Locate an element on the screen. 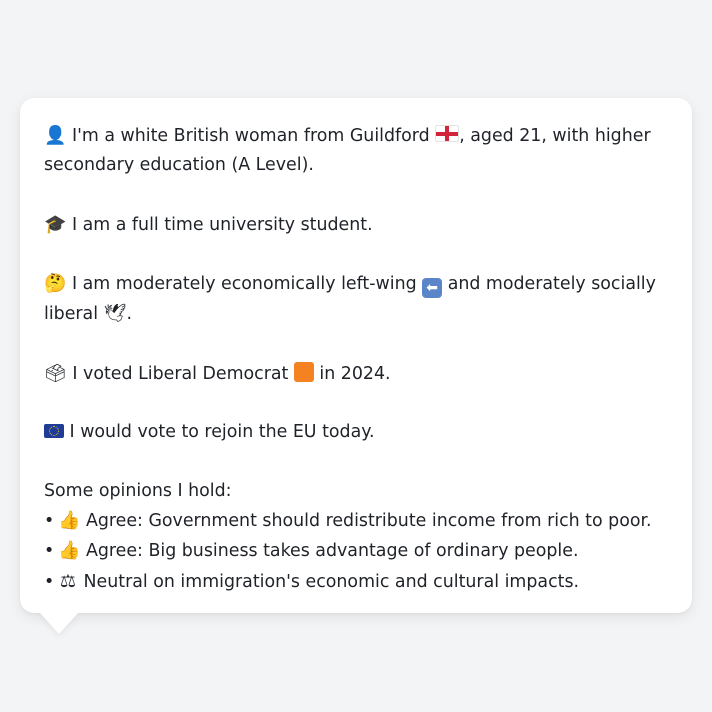 Image resolution: width=712 pixels, height=712 pixels. ballot-box-icon: 🗳 is located at coordinates (55, 373).